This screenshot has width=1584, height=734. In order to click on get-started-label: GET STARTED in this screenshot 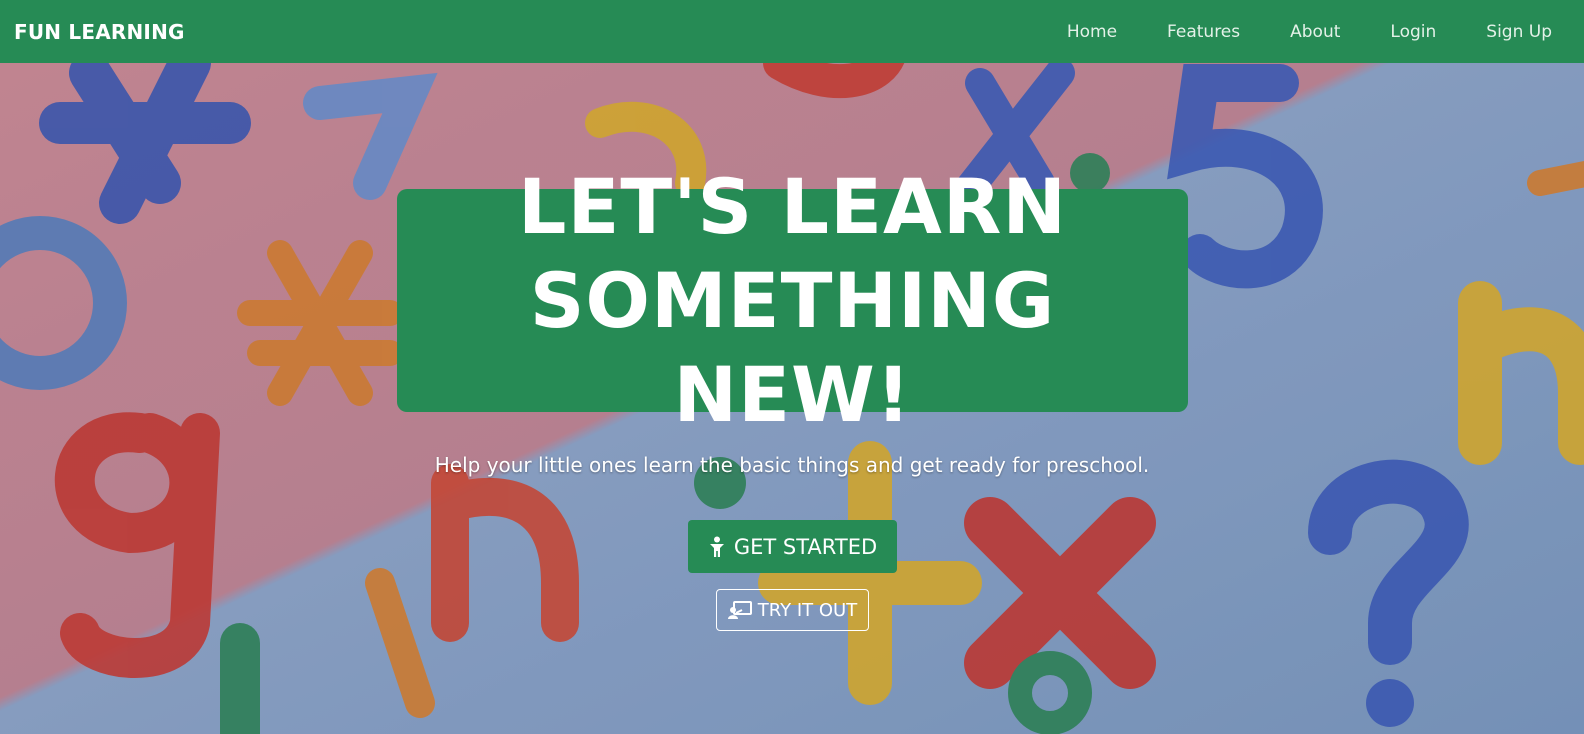, I will do `click(805, 546)`.